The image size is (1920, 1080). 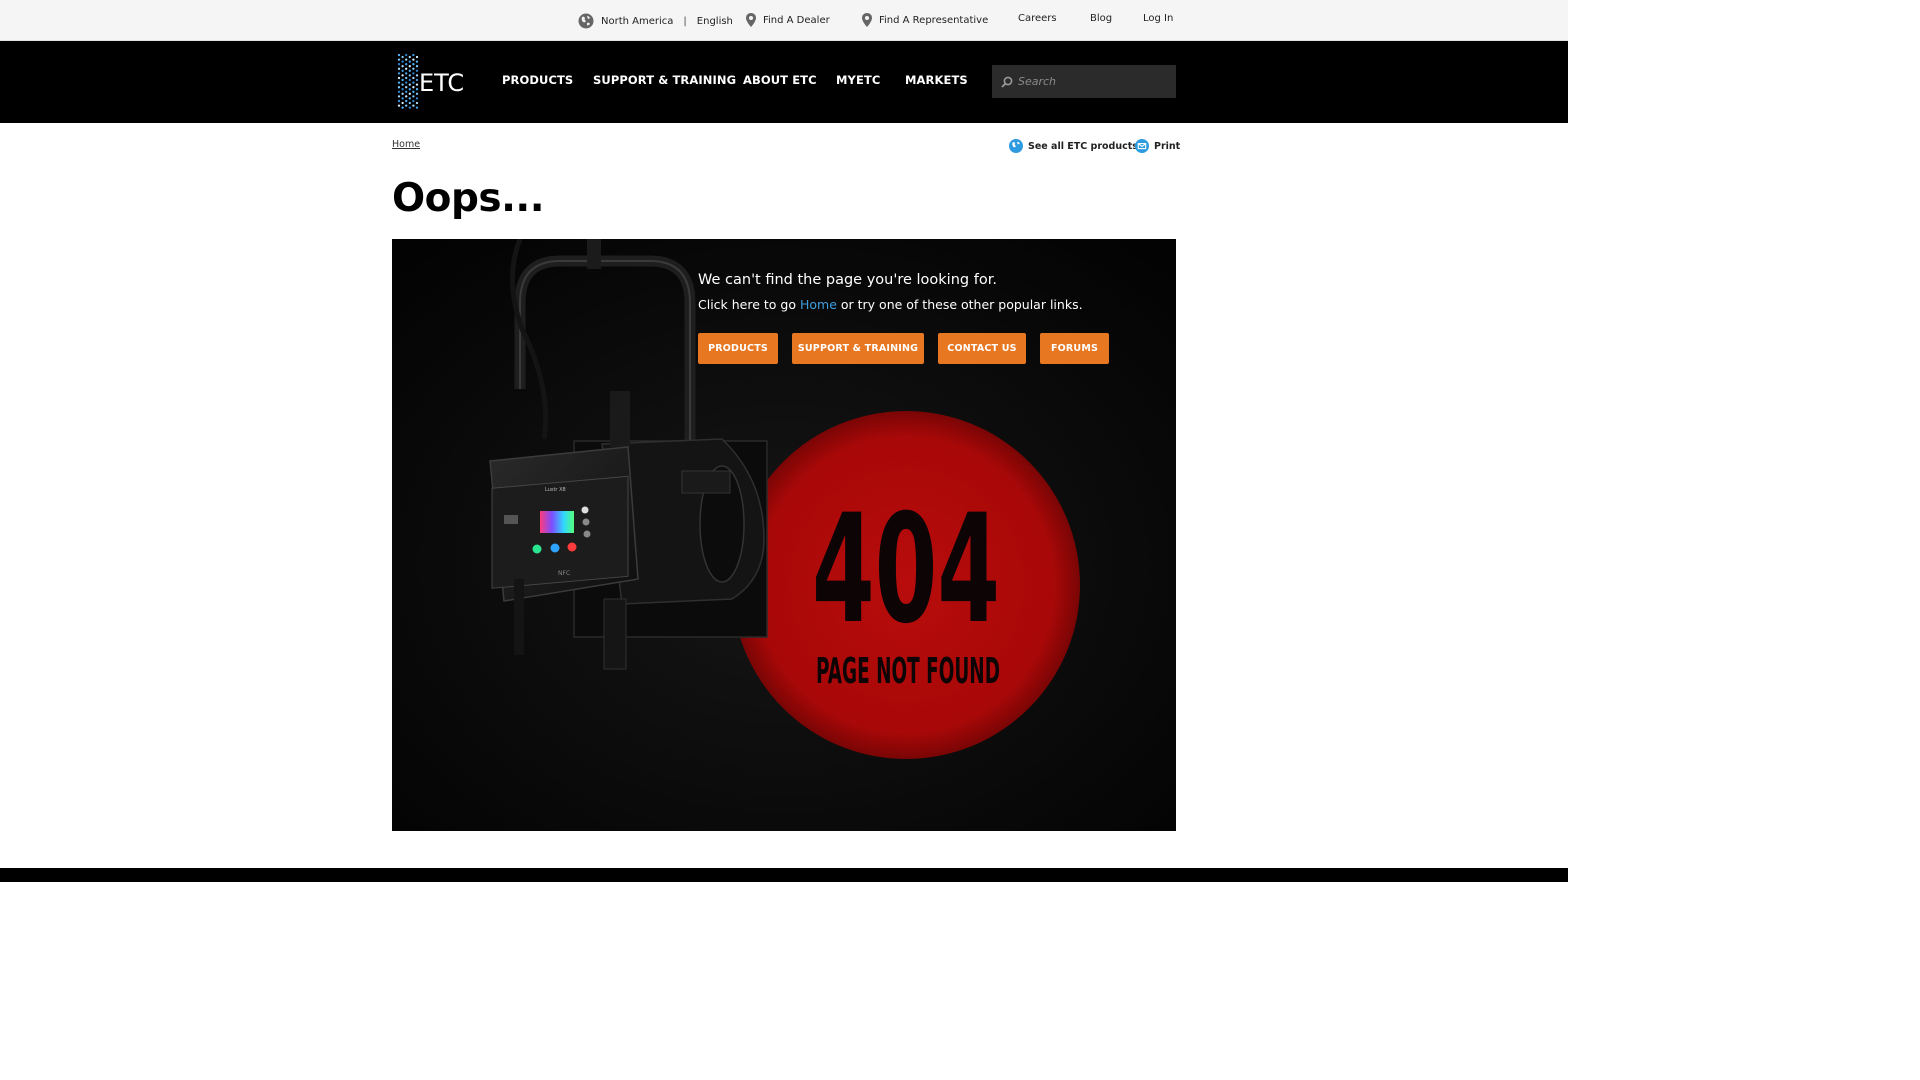 I want to click on nav-support-training: SUPPORT & TRAINING, so click(x=664, y=80).